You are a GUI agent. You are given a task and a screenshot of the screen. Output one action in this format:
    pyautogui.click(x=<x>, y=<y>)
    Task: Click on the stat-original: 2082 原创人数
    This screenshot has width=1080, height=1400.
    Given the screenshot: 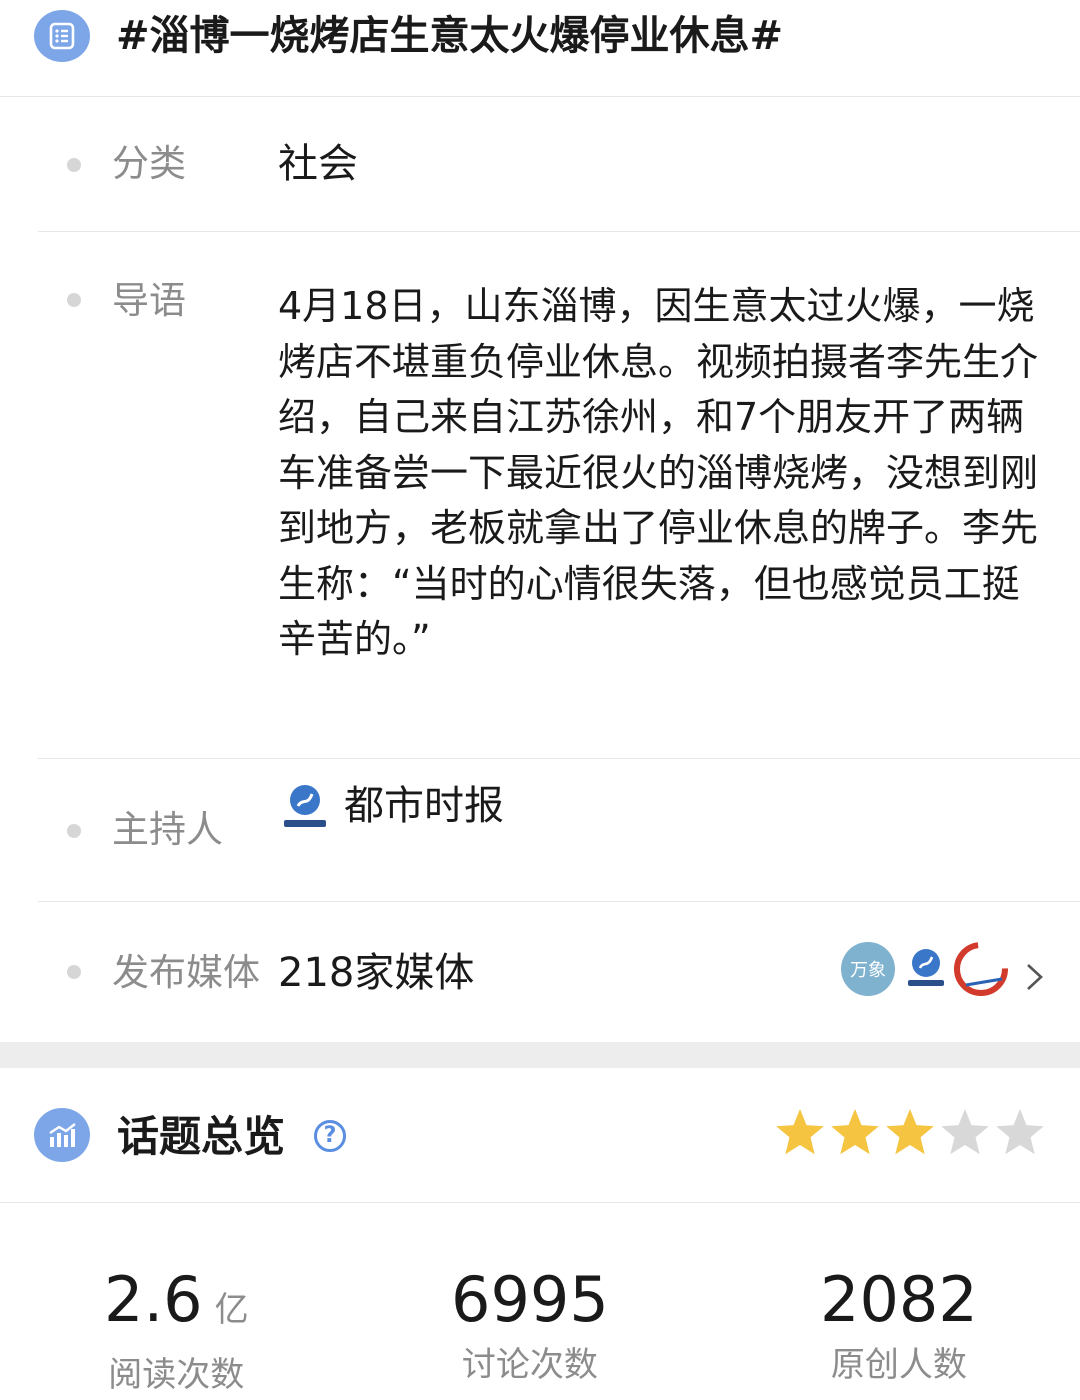 What is the action you would take?
    pyautogui.click(x=899, y=1325)
    